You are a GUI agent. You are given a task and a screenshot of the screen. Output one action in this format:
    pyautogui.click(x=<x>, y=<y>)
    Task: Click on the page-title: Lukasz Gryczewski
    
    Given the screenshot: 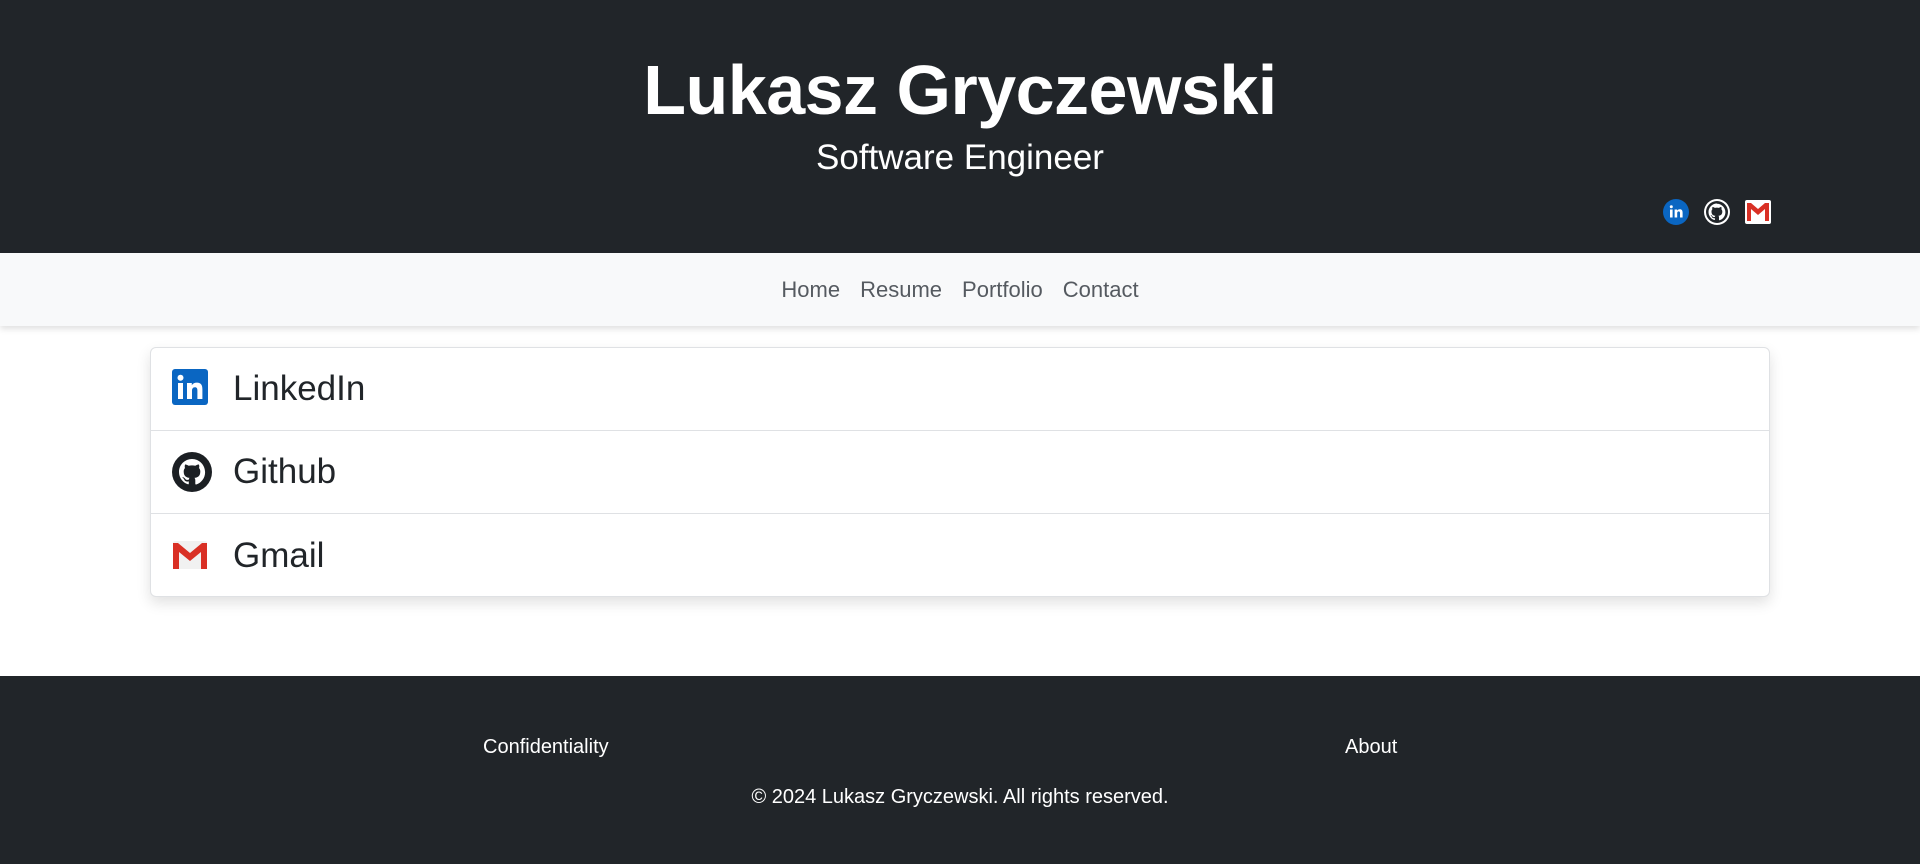 What is the action you would take?
    pyautogui.click(x=960, y=90)
    